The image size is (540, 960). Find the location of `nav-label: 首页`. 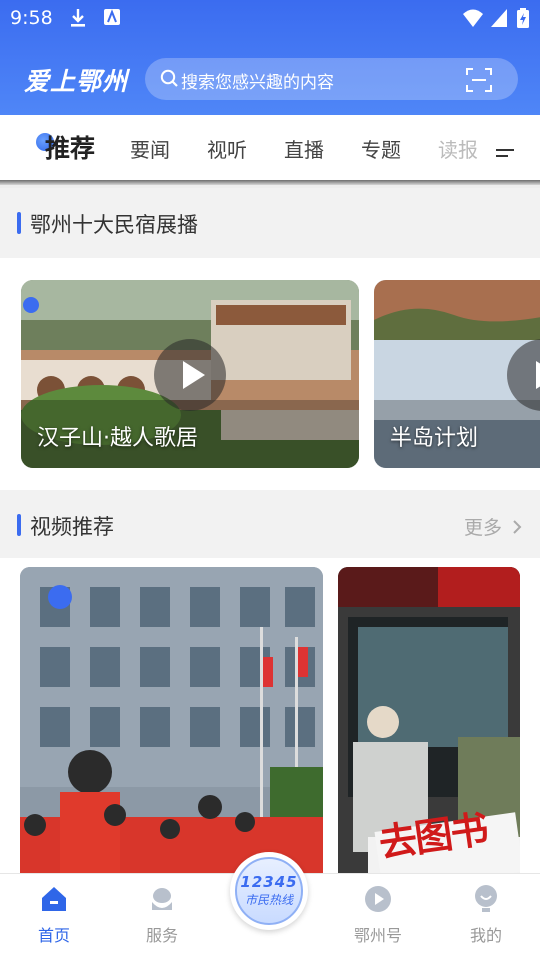

nav-label: 首页 is located at coordinates (53, 935).